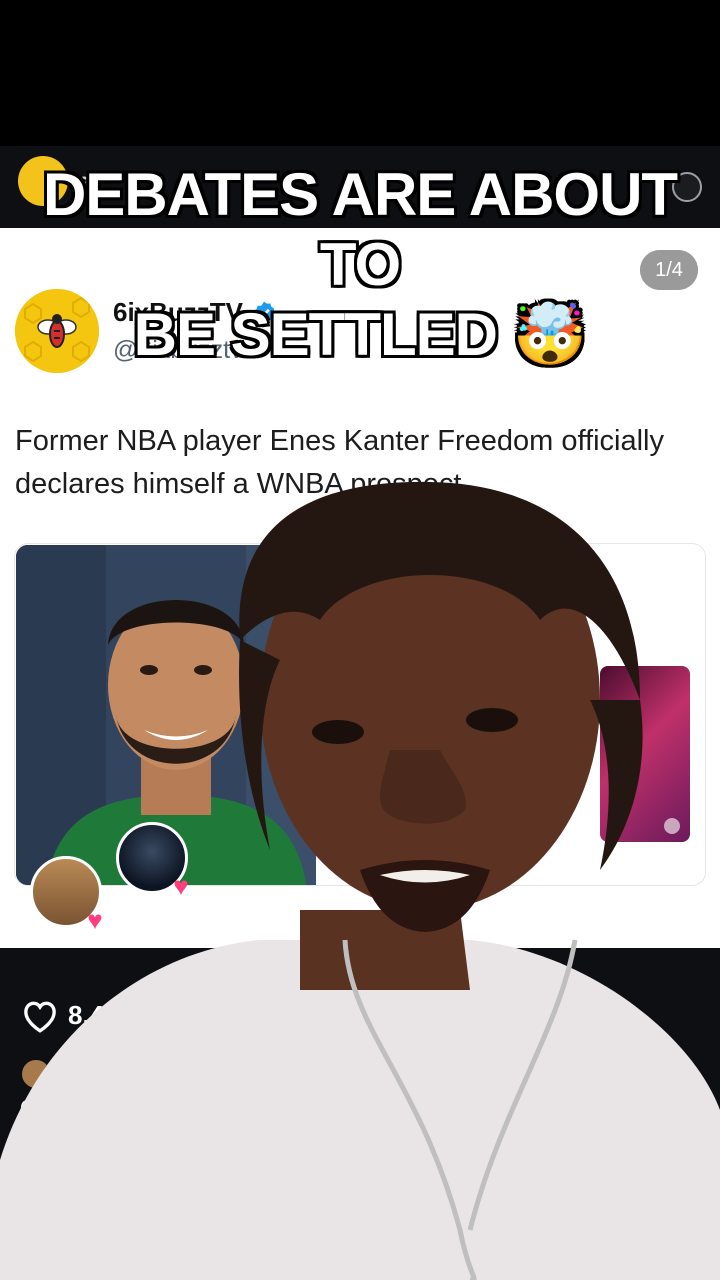 This screenshot has width=720, height=1280. Describe the element at coordinates (360, 73) in the screenshot. I see `top-black-bar` at that location.